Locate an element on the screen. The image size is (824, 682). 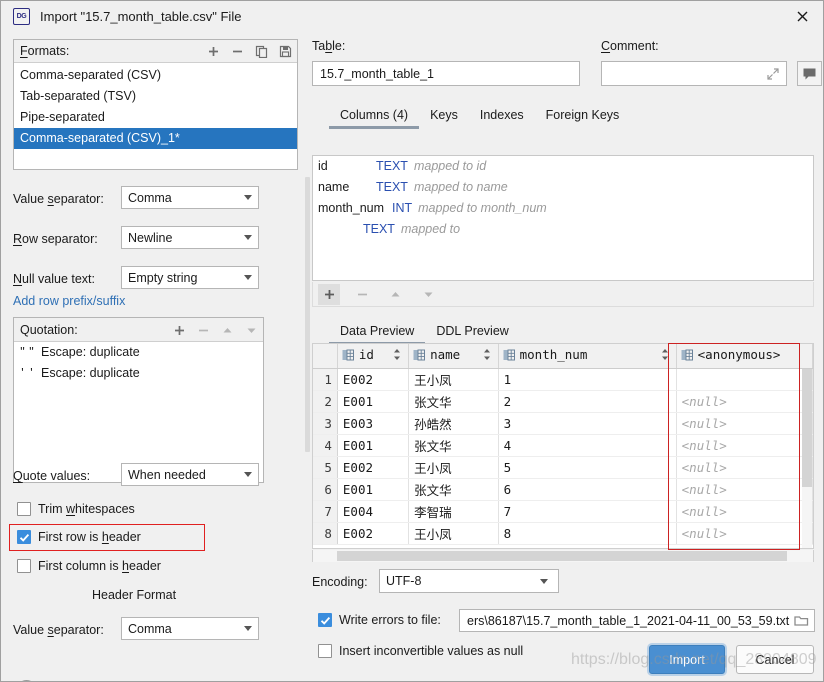
column-header-month-num: month_num is located at coordinates (587, 356).